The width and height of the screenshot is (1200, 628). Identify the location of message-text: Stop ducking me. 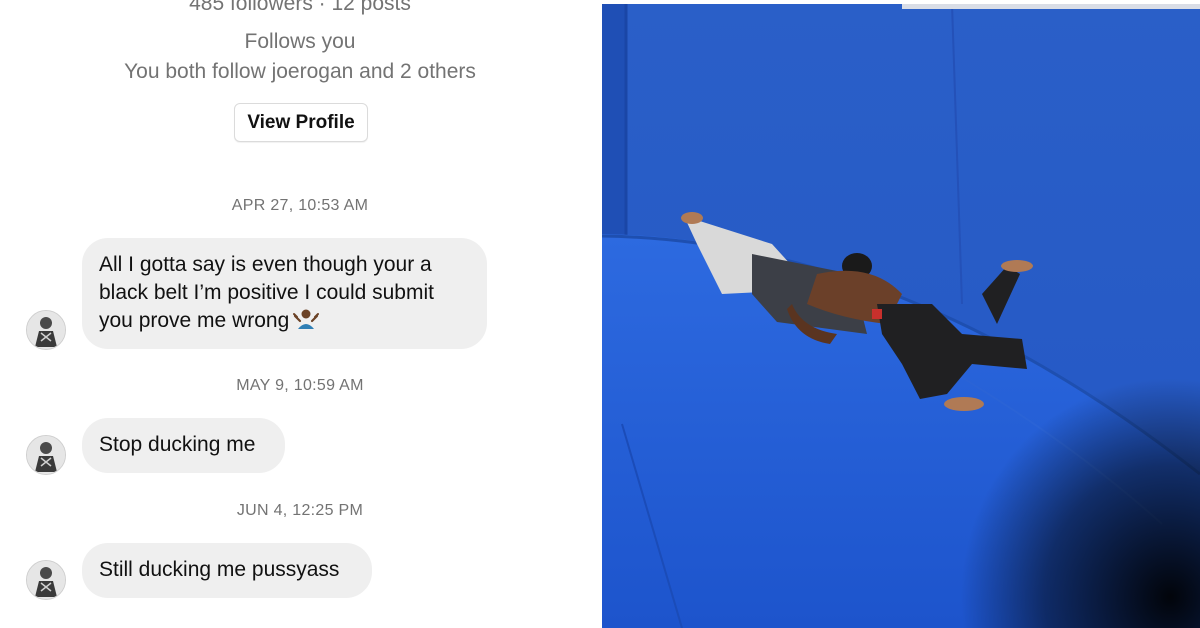
(177, 444).